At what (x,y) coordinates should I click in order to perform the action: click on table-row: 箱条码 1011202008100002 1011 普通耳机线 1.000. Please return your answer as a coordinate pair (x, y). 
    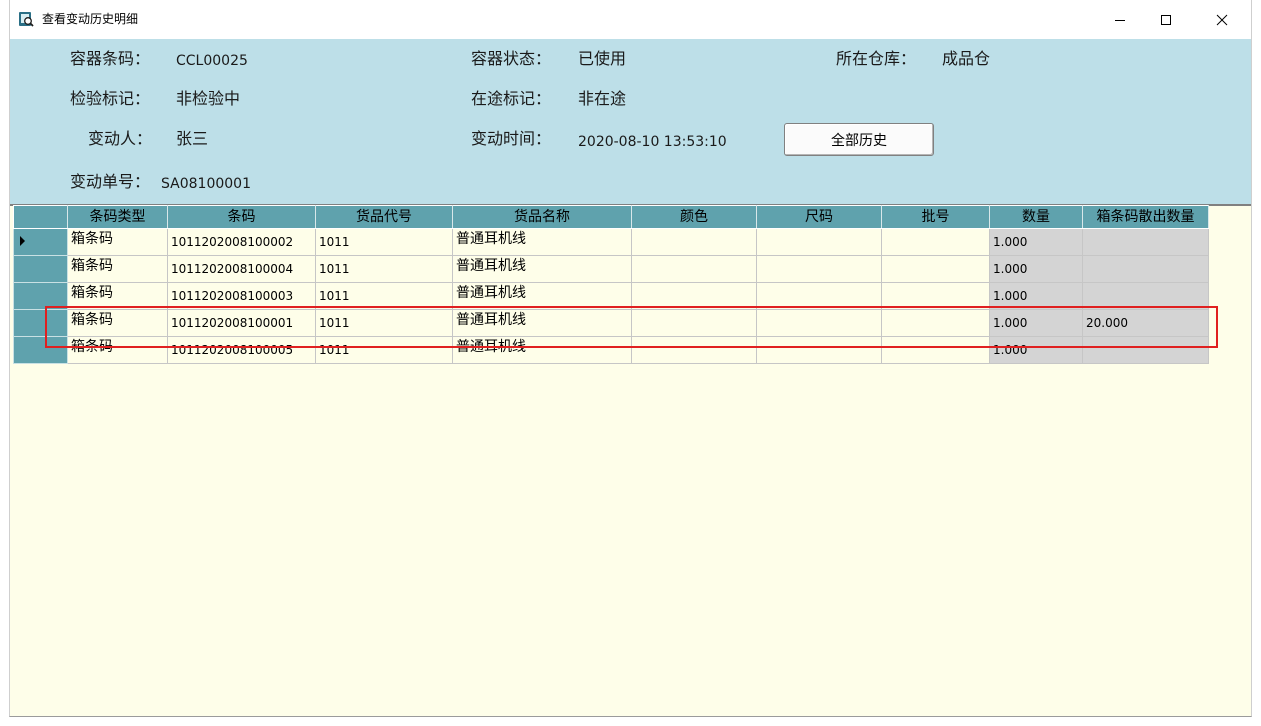
    Looking at the image, I should click on (611, 242).